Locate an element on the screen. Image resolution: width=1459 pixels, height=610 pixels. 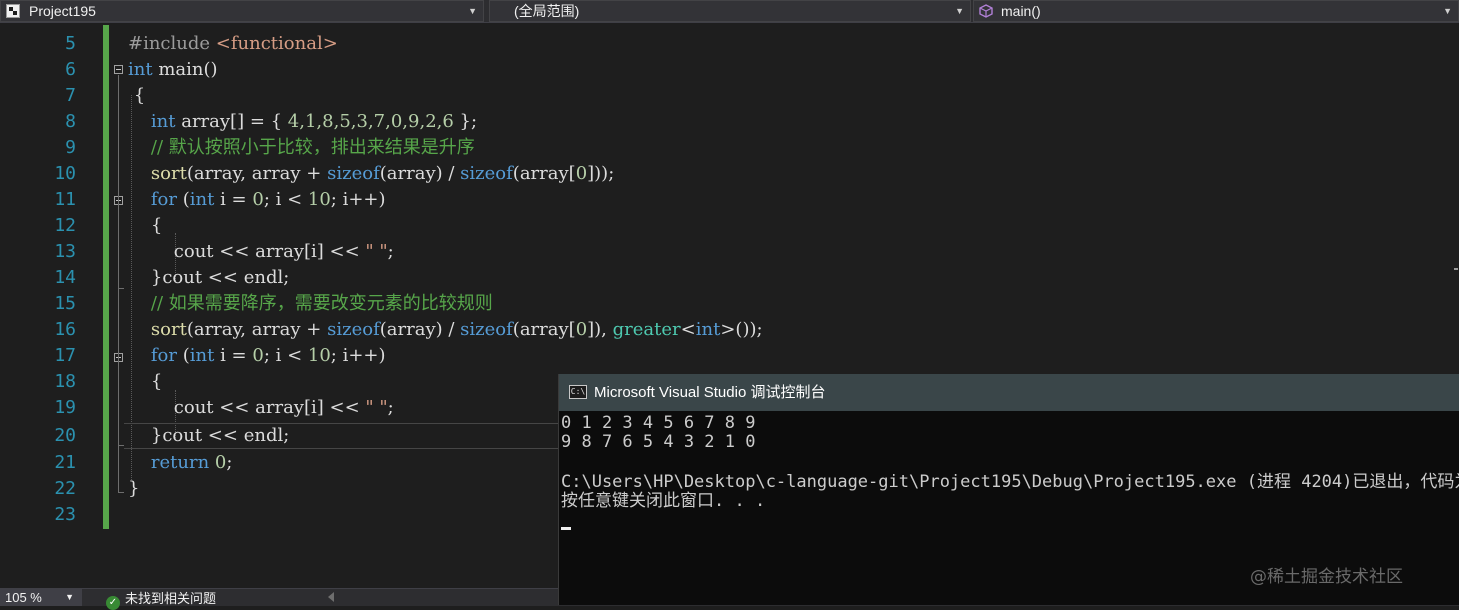
issues-indicator: ✓ 未找到相关问题 is located at coordinates (161, 600).